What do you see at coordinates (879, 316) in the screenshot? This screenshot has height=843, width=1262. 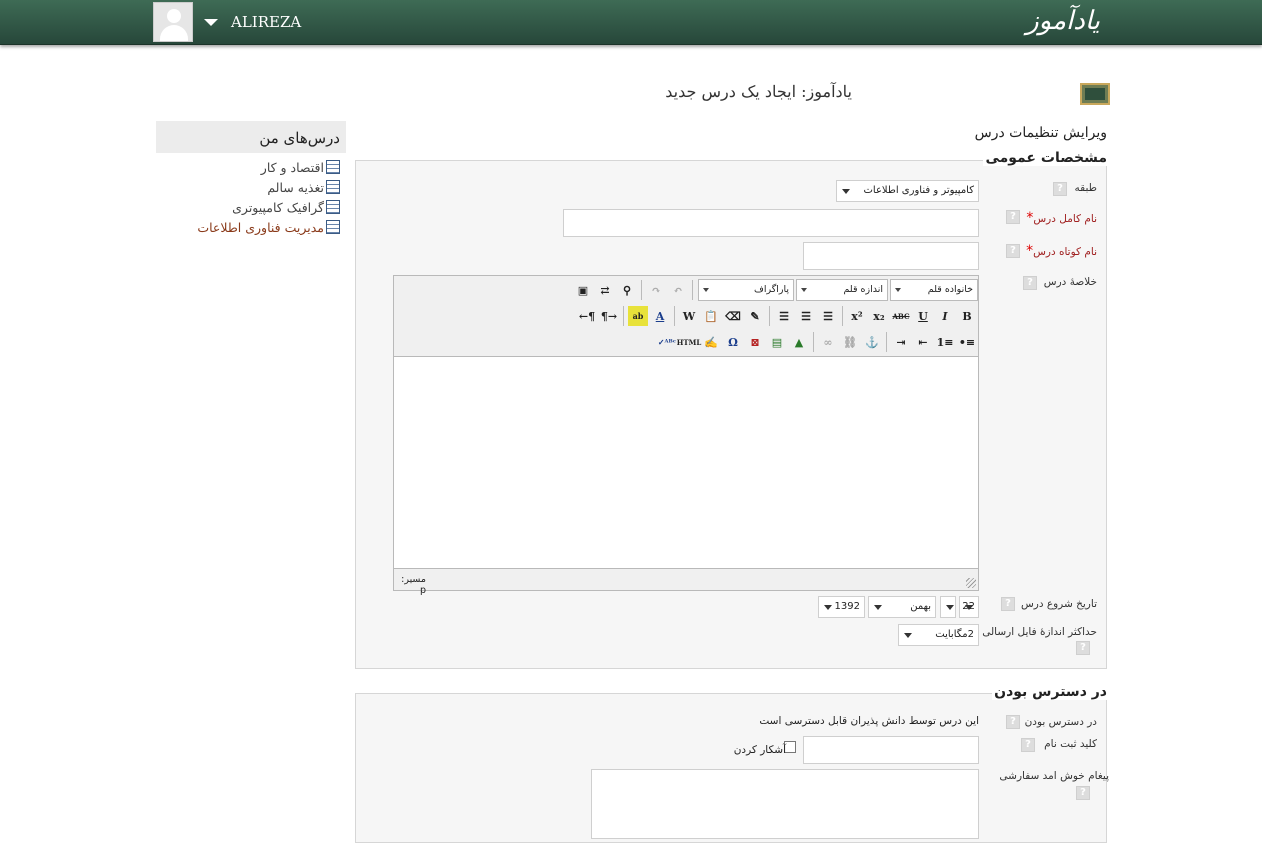 I see `subscript-icon: x₂` at bounding box center [879, 316].